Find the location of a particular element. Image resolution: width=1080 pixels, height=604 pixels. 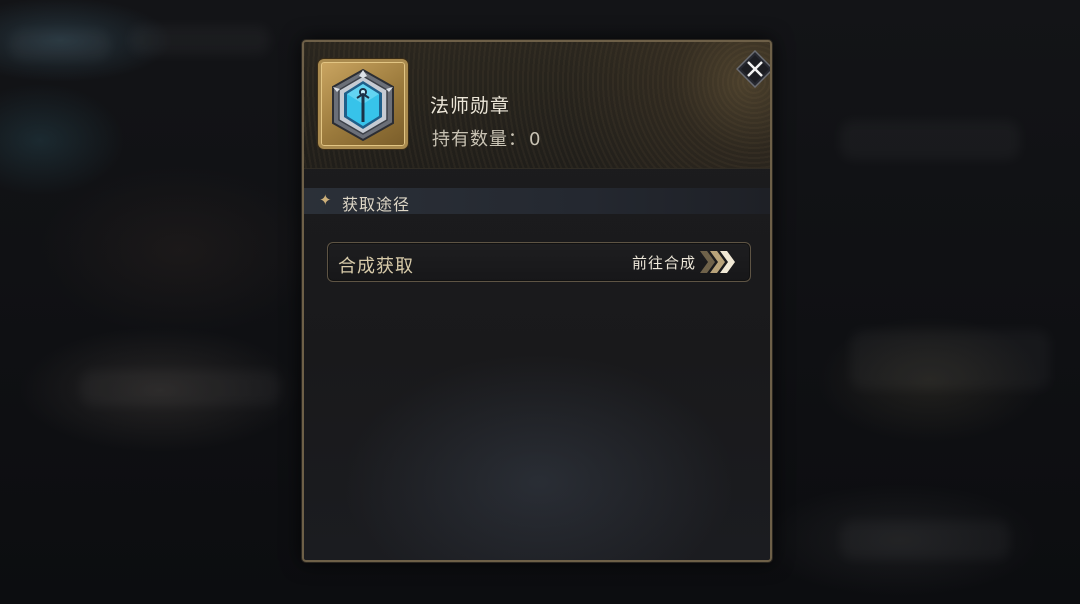

close-x-icon is located at coordinates (752, 69).